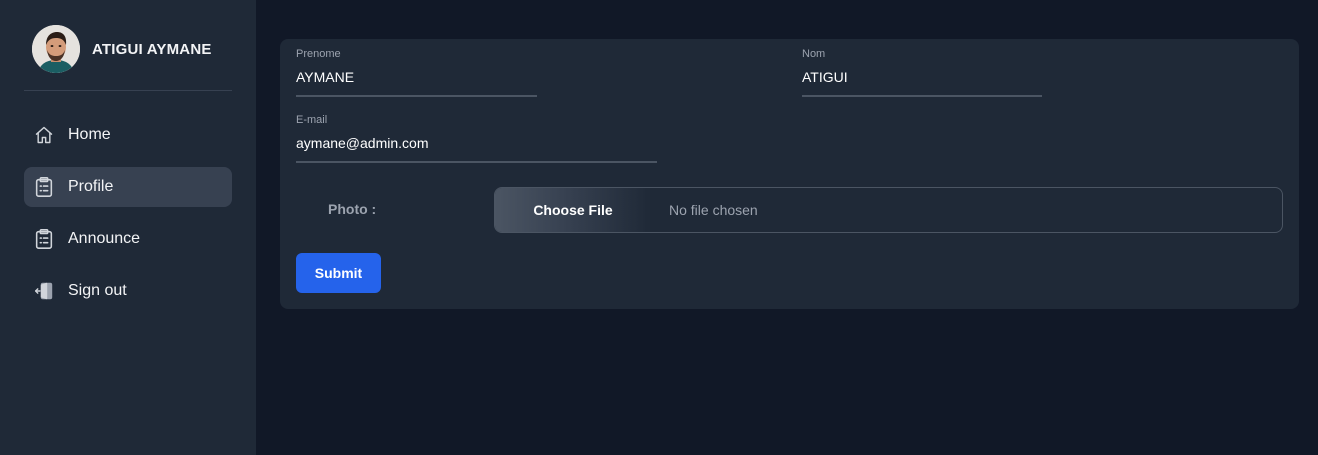 Image resolution: width=1318 pixels, height=455 pixels. Describe the element at coordinates (128, 291) in the screenshot. I see `sidebar-item-sign-out: Sign out` at that location.